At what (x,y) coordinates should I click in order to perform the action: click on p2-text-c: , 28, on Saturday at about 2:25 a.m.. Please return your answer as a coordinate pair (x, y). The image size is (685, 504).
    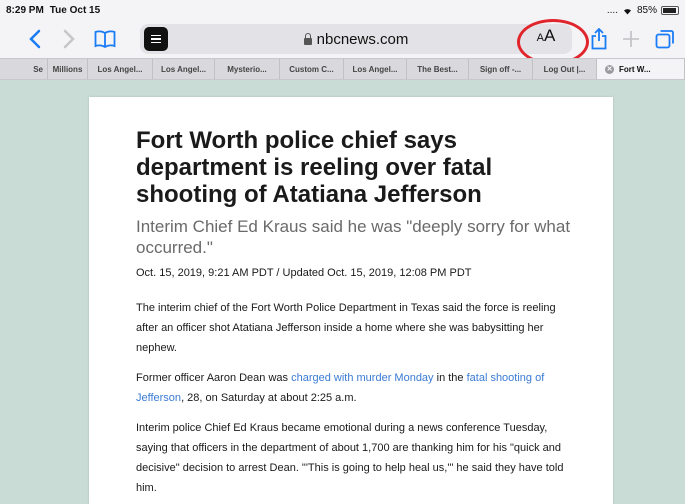
    Looking at the image, I should click on (269, 398).